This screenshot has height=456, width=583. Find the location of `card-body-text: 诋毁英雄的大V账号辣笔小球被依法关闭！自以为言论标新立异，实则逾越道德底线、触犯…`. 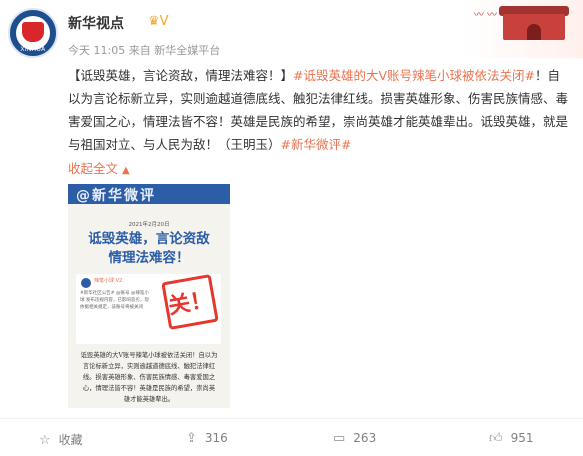

card-body-text: 诋毁英雄的大V账号辣笔小球被依法关闭！自以为言论标新立异，实则逾越道德底线、触犯… is located at coordinates (149, 377).